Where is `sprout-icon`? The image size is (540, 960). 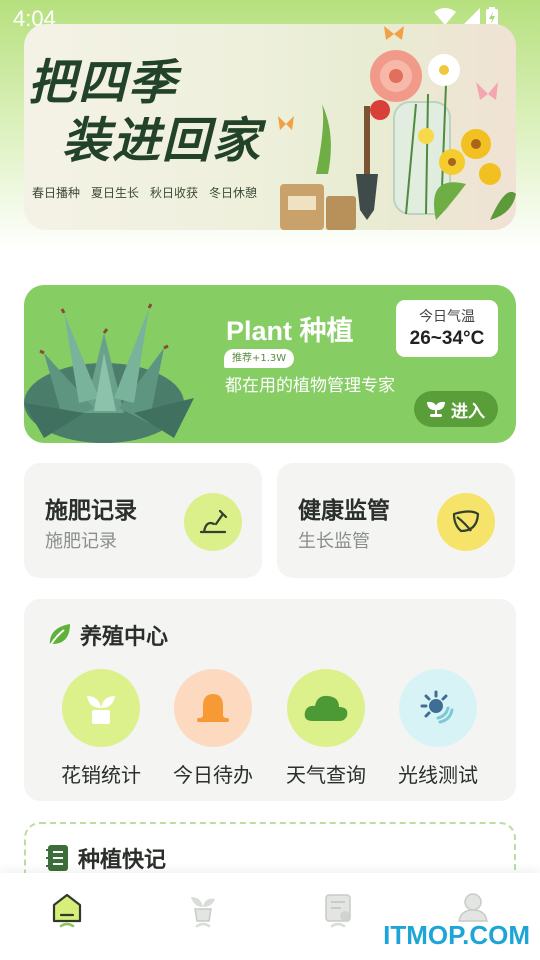
sprout-icon is located at coordinates (436, 409).